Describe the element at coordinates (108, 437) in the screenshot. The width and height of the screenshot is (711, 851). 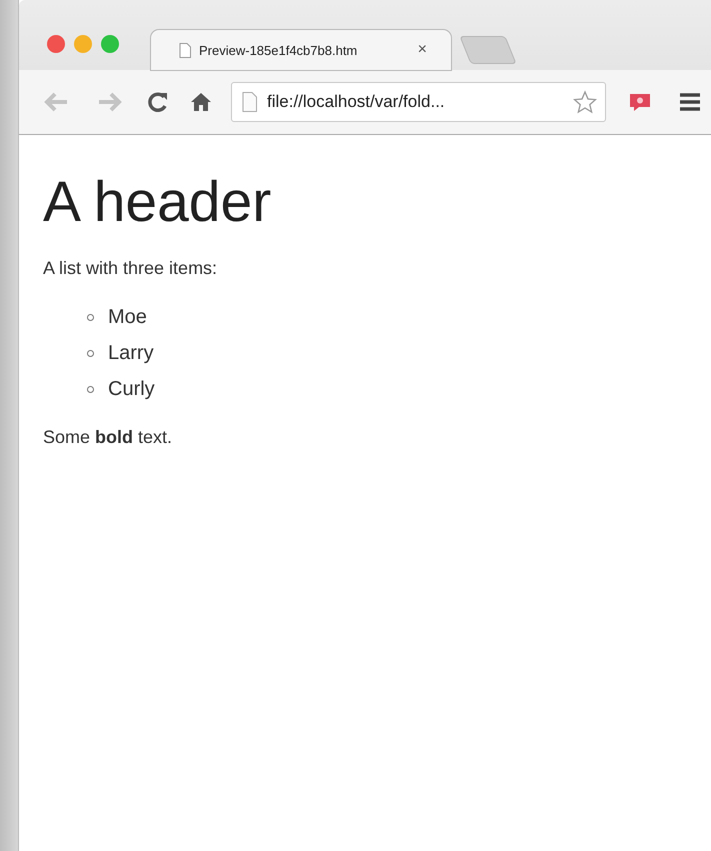
I see `body-text: Some bold text.` at that location.